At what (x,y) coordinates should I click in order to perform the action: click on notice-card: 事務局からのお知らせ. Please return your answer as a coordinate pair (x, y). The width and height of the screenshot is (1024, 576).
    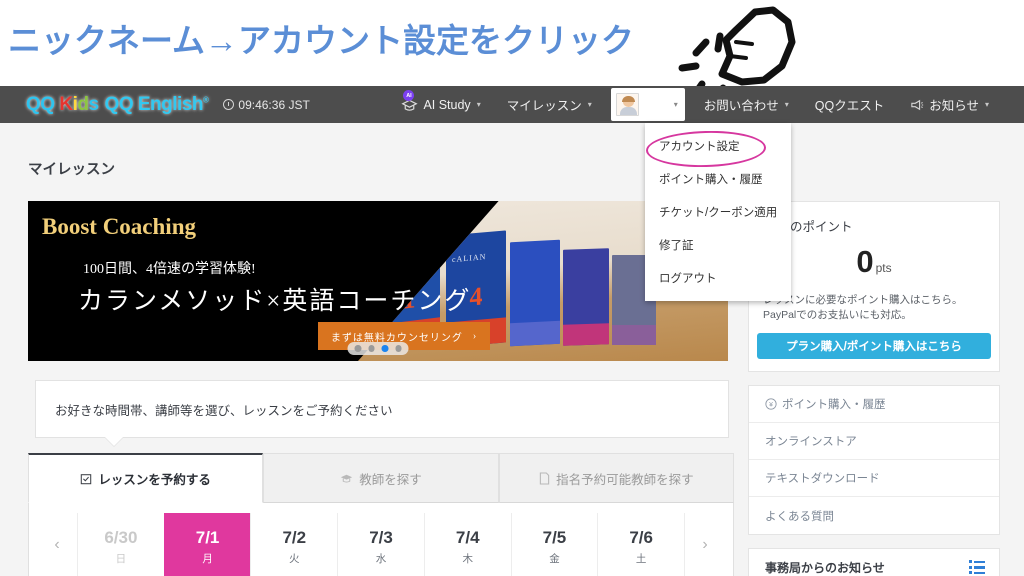
    Looking at the image, I should click on (874, 562).